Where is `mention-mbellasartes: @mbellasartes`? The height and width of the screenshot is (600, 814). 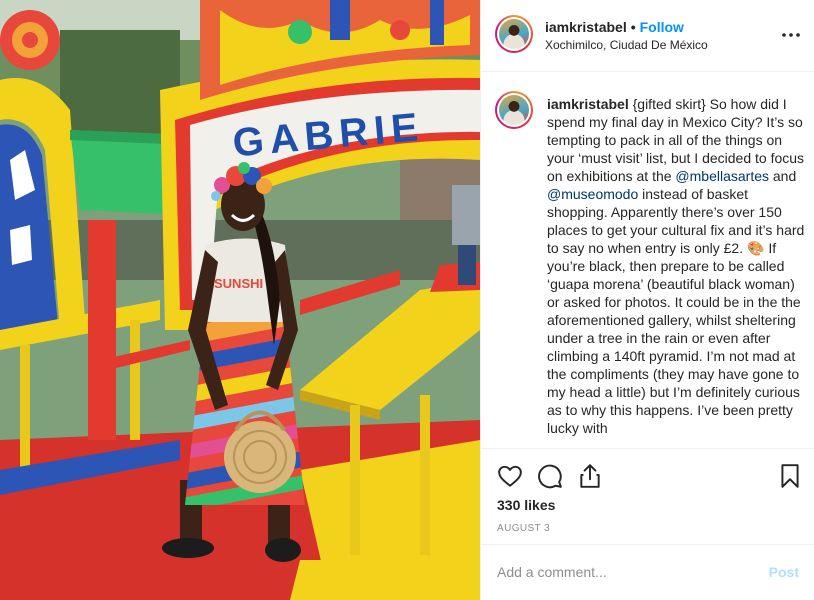 mention-mbellasartes: @mbellasartes is located at coordinates (722, 176).